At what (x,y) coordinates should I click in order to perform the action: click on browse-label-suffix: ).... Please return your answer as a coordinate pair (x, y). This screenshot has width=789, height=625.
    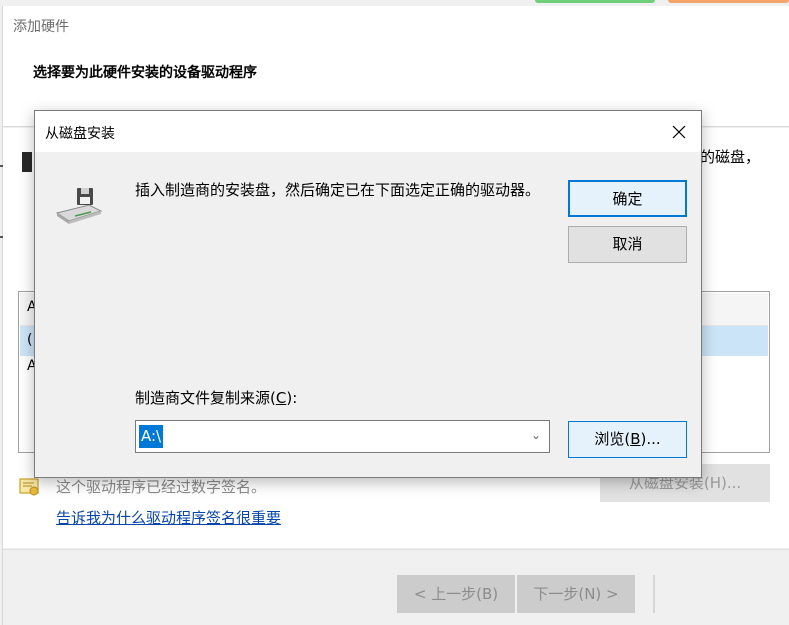
    Looking at the image, I should click on (650, 439).